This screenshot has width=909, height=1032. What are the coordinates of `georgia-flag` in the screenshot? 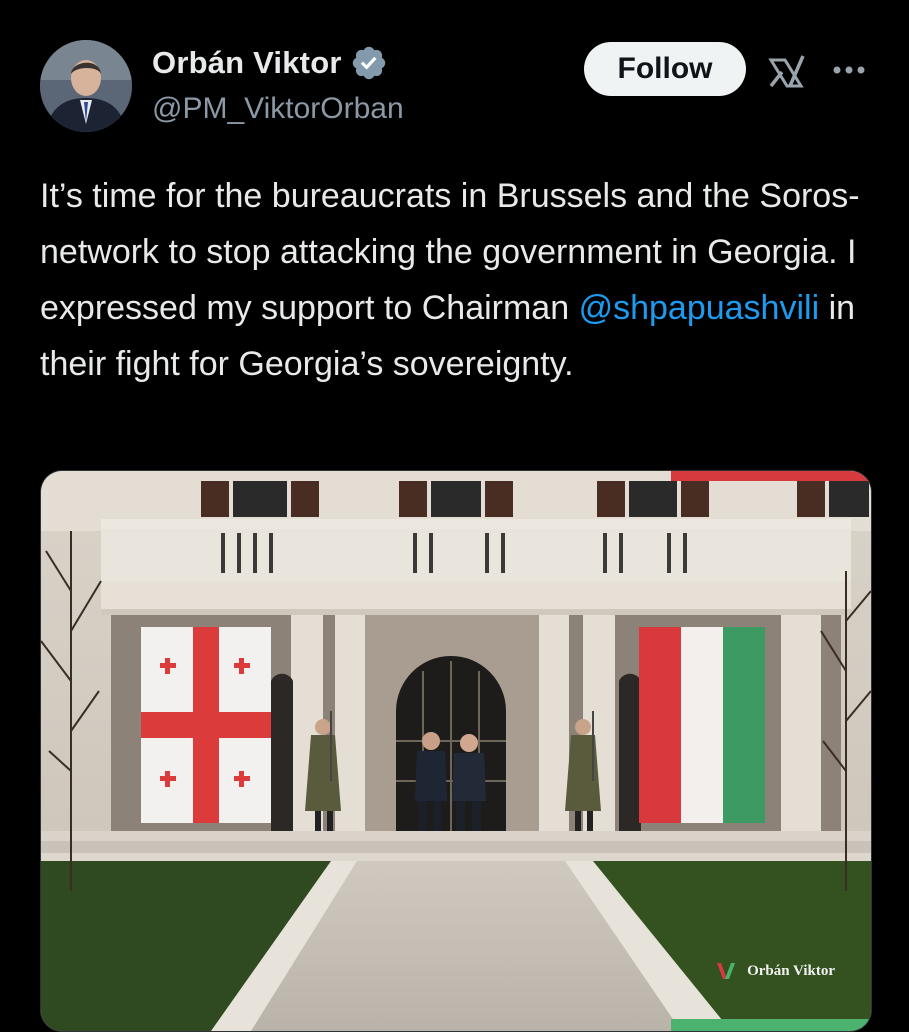 It's located at (206, 725).